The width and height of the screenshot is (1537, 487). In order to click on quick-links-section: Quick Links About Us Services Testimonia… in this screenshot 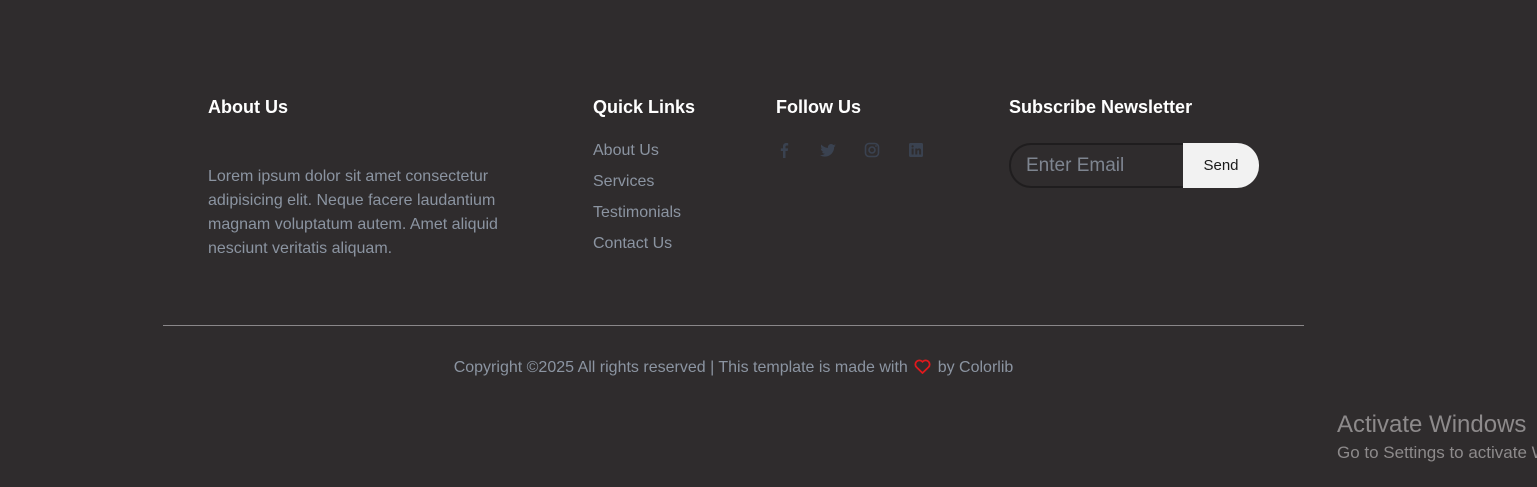, I will do `click(673, 173)`.